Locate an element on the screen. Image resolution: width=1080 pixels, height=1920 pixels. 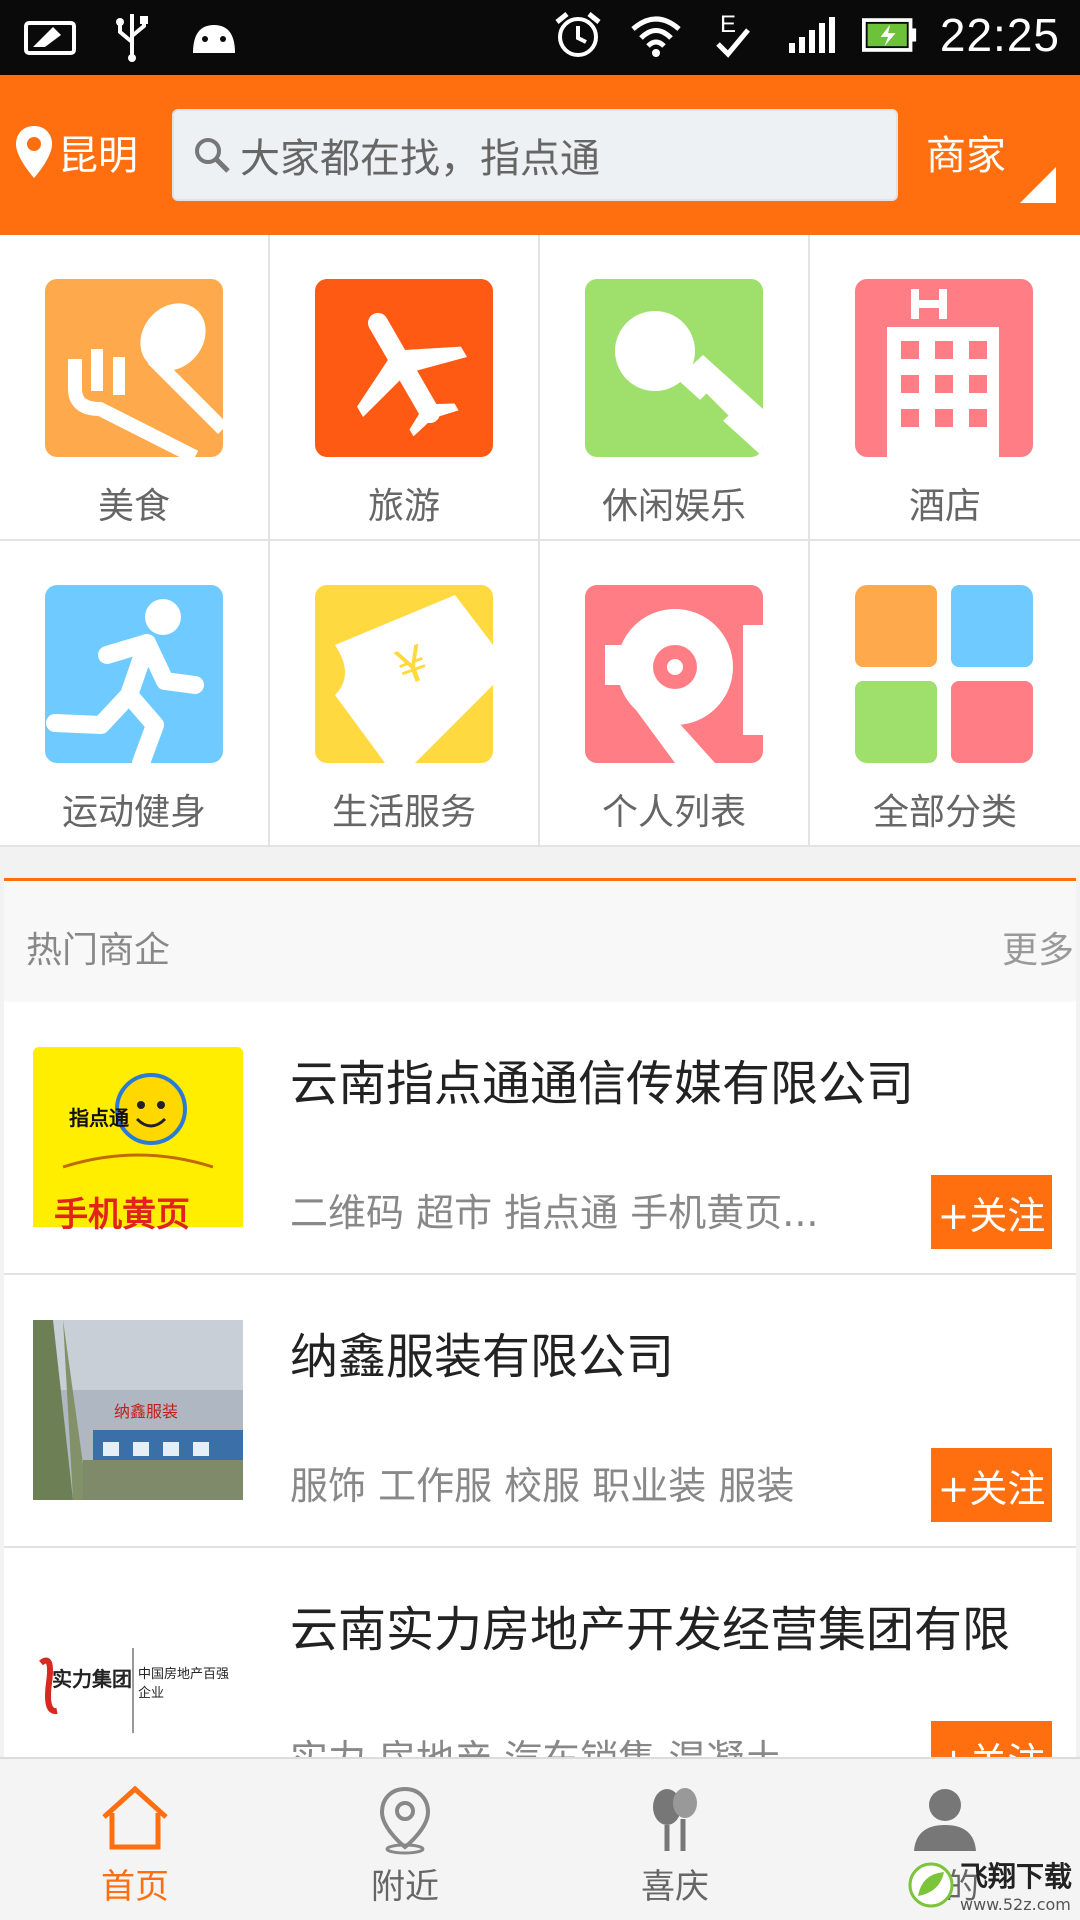
merchant-tags: 服饰 工作服 校服 职业装 服装 is located at coordinates (542, 1486).